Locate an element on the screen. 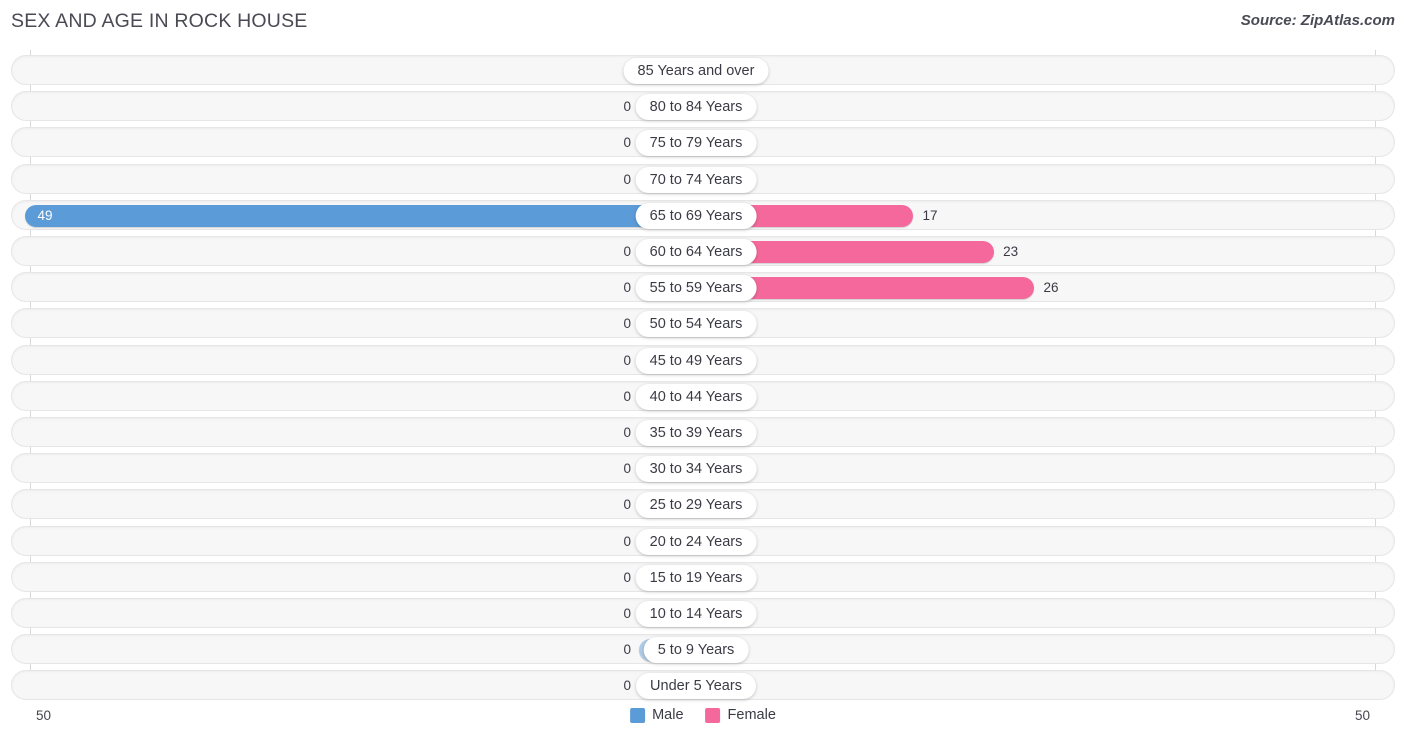  age-group-row: 0020 to 24 Years is located at coordinates (703, 540).